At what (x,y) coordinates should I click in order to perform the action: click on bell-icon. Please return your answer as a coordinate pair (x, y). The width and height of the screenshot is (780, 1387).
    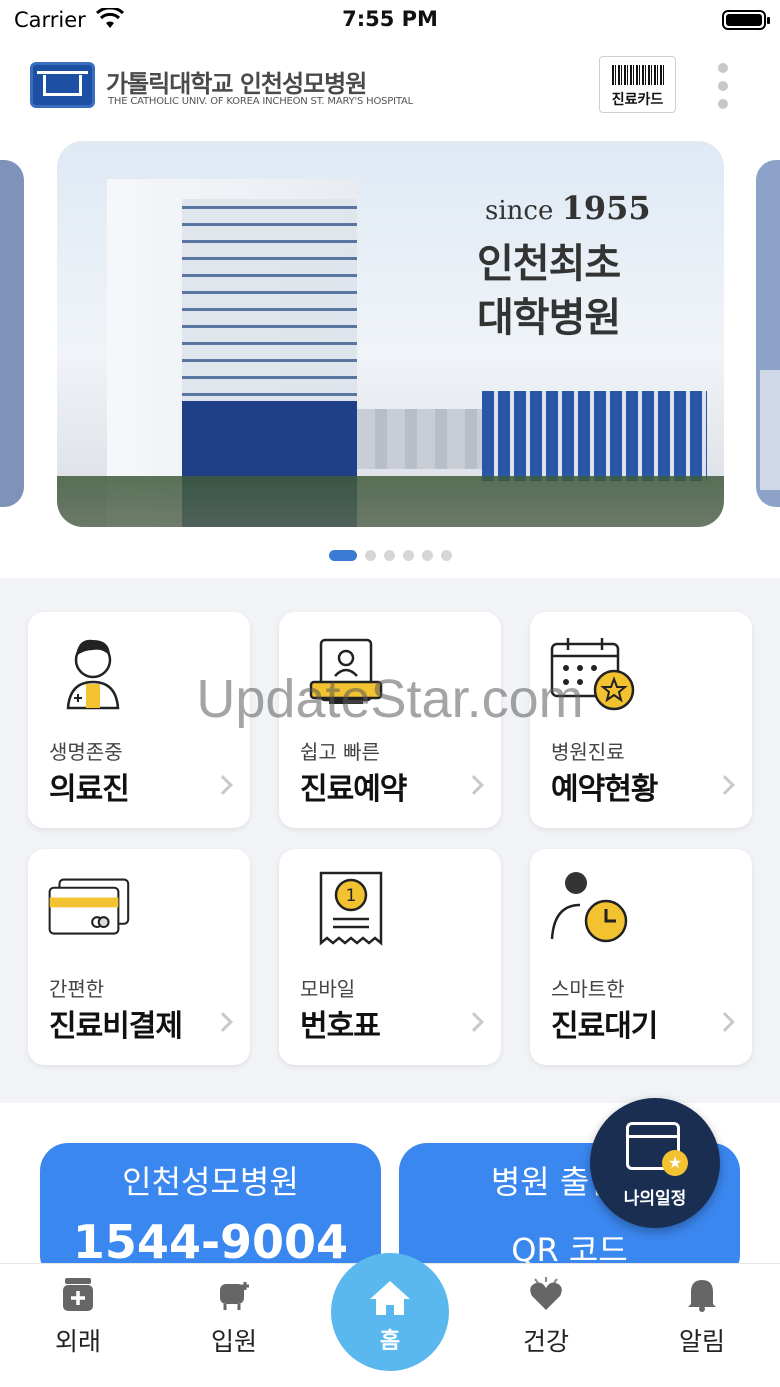
    Looking at the image, I should click on (702, 1296).